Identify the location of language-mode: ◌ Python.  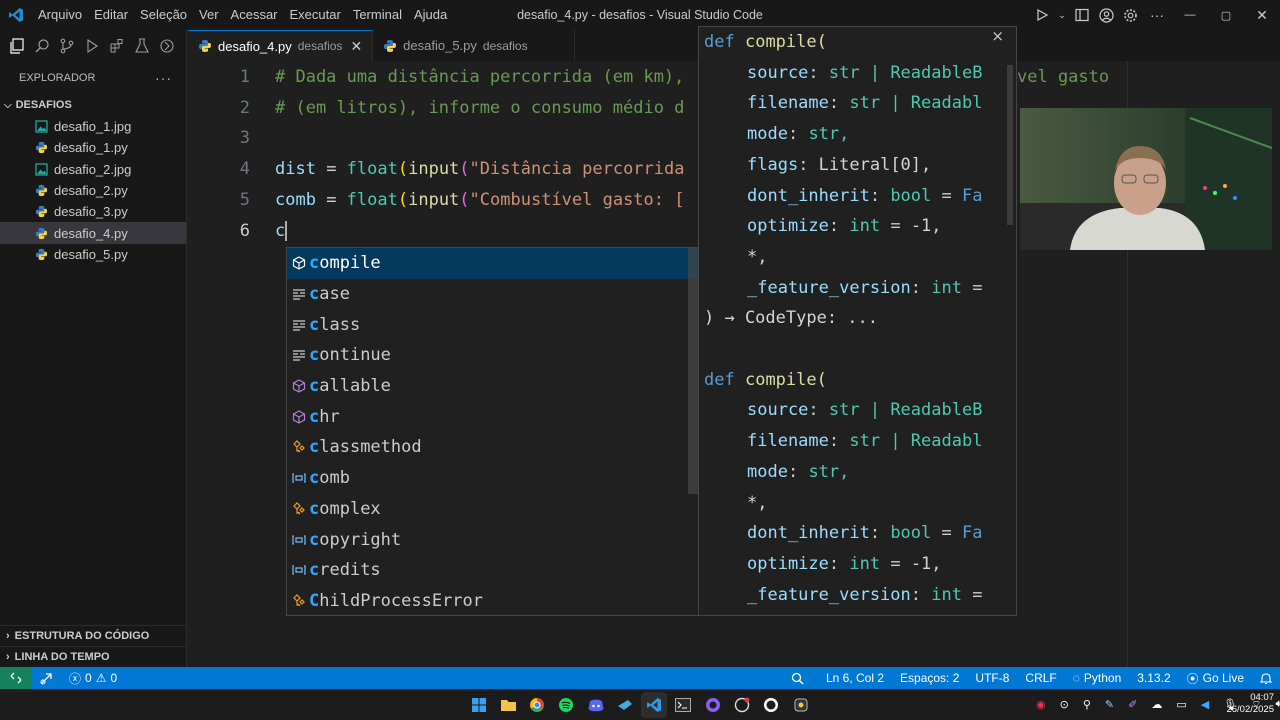
(1097, 678).